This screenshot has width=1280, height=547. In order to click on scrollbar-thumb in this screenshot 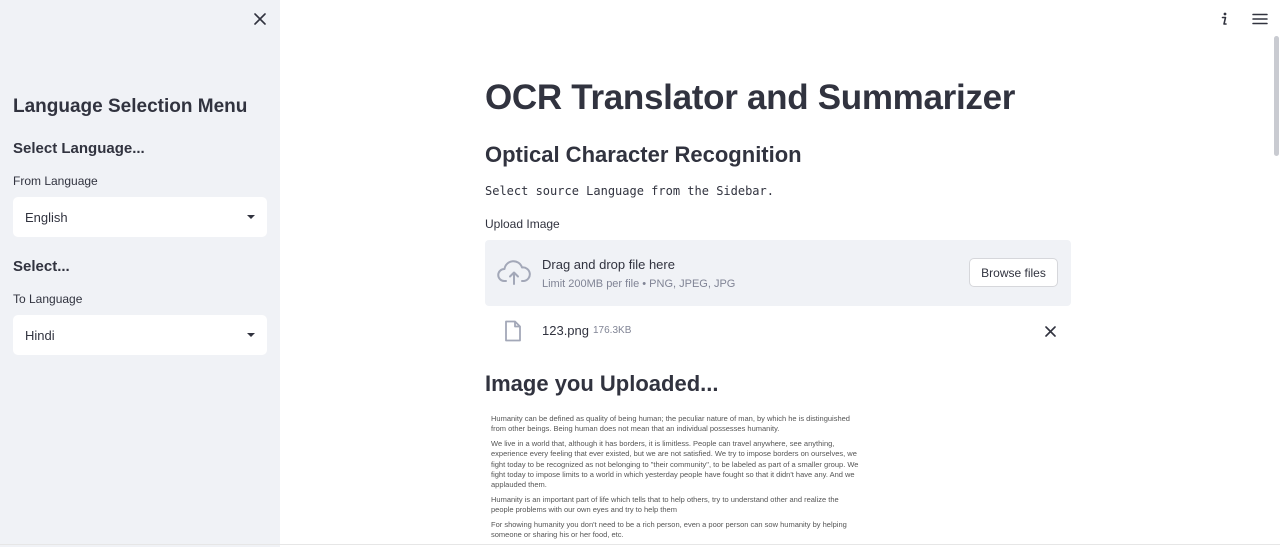, I will do `click(1276, 96)`.